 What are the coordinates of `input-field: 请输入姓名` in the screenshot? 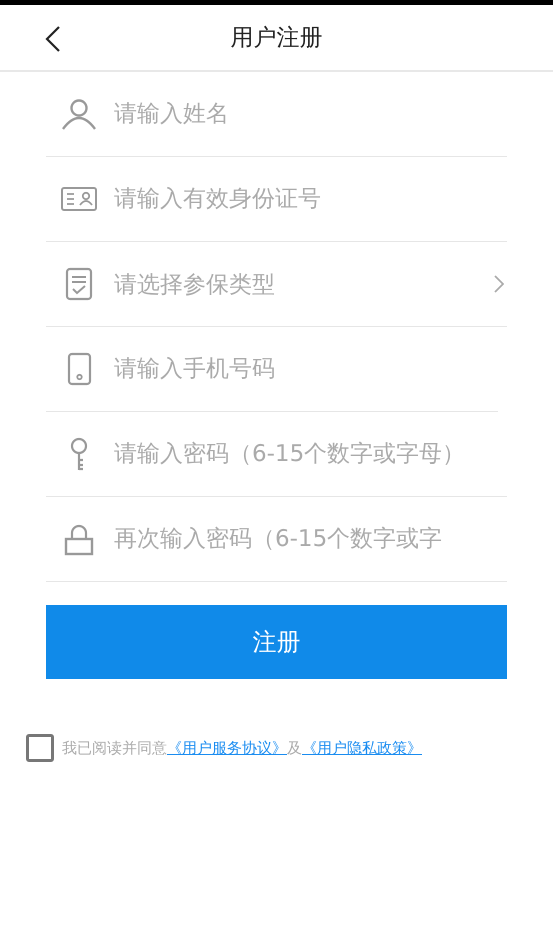 It's located at (310, 114).